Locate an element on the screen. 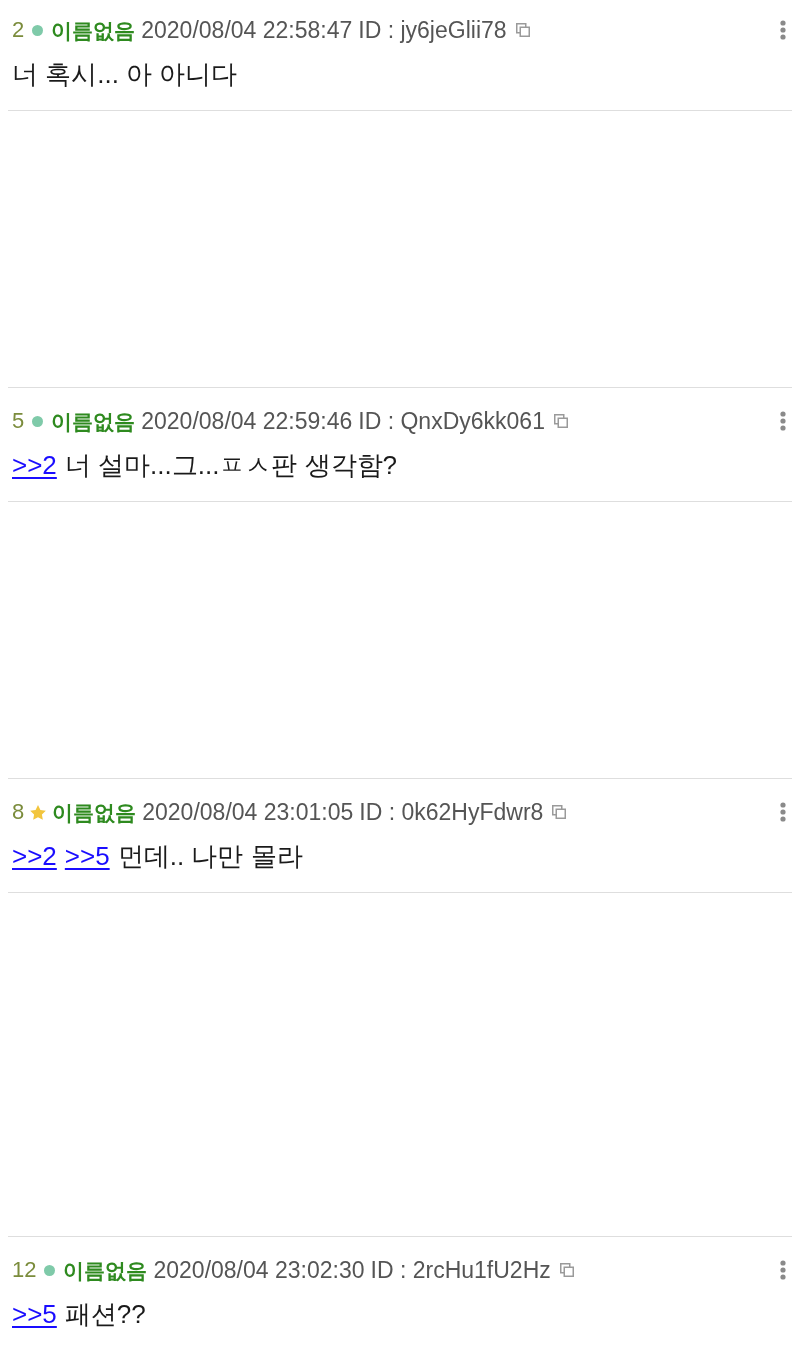  post-timestamp: 2020/08/04 22:58:47 is located at coordinates (247, 30).